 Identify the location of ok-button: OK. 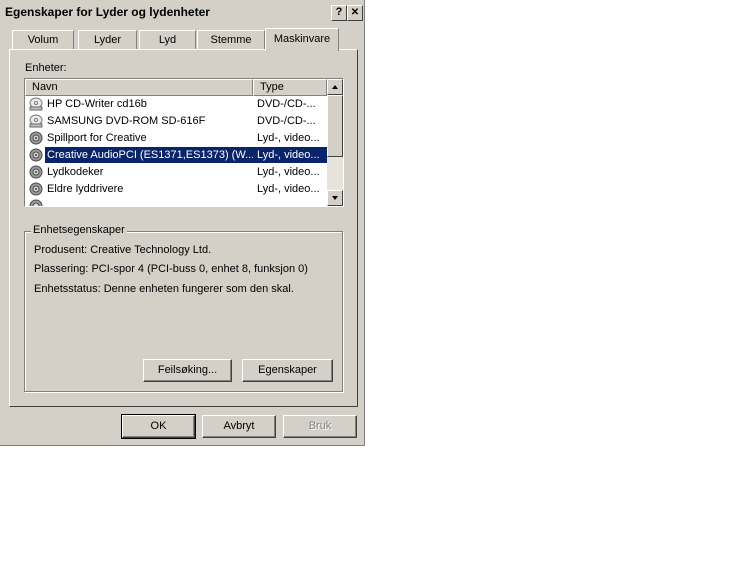
(158, 426).